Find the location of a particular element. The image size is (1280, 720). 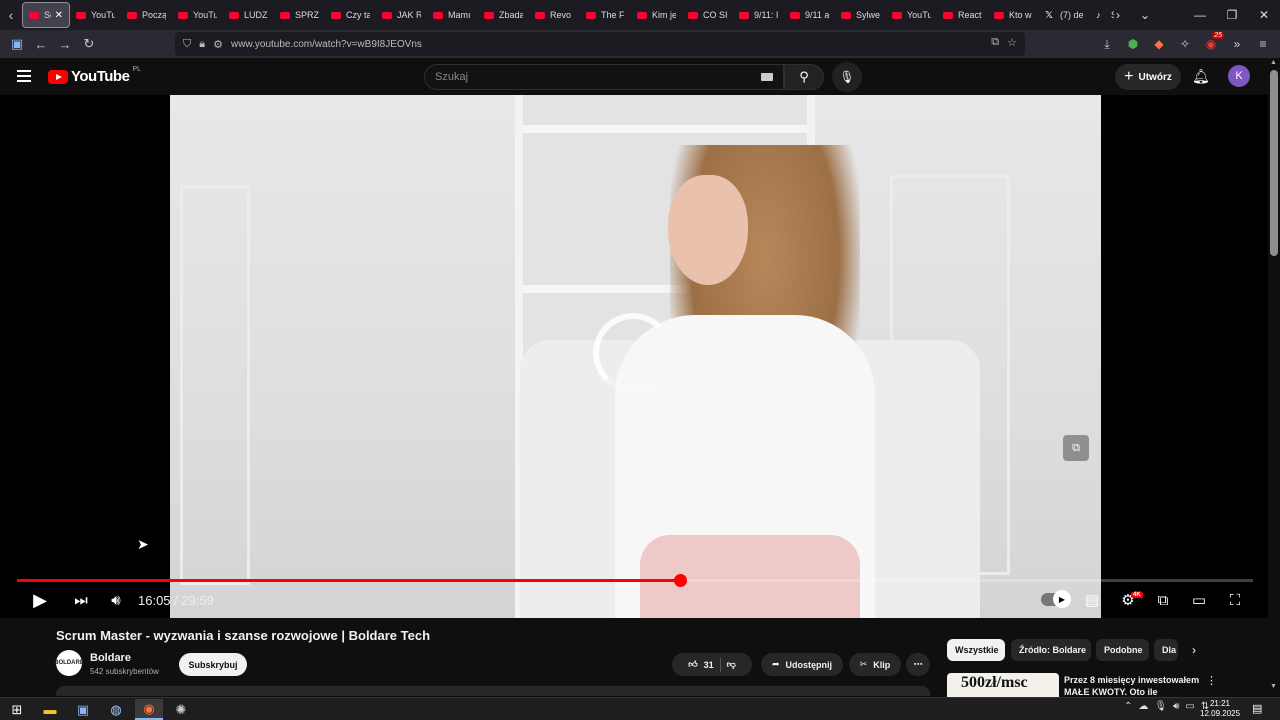

sidebar-toggle-icon: ▣ is located at coordinates (17, 44).